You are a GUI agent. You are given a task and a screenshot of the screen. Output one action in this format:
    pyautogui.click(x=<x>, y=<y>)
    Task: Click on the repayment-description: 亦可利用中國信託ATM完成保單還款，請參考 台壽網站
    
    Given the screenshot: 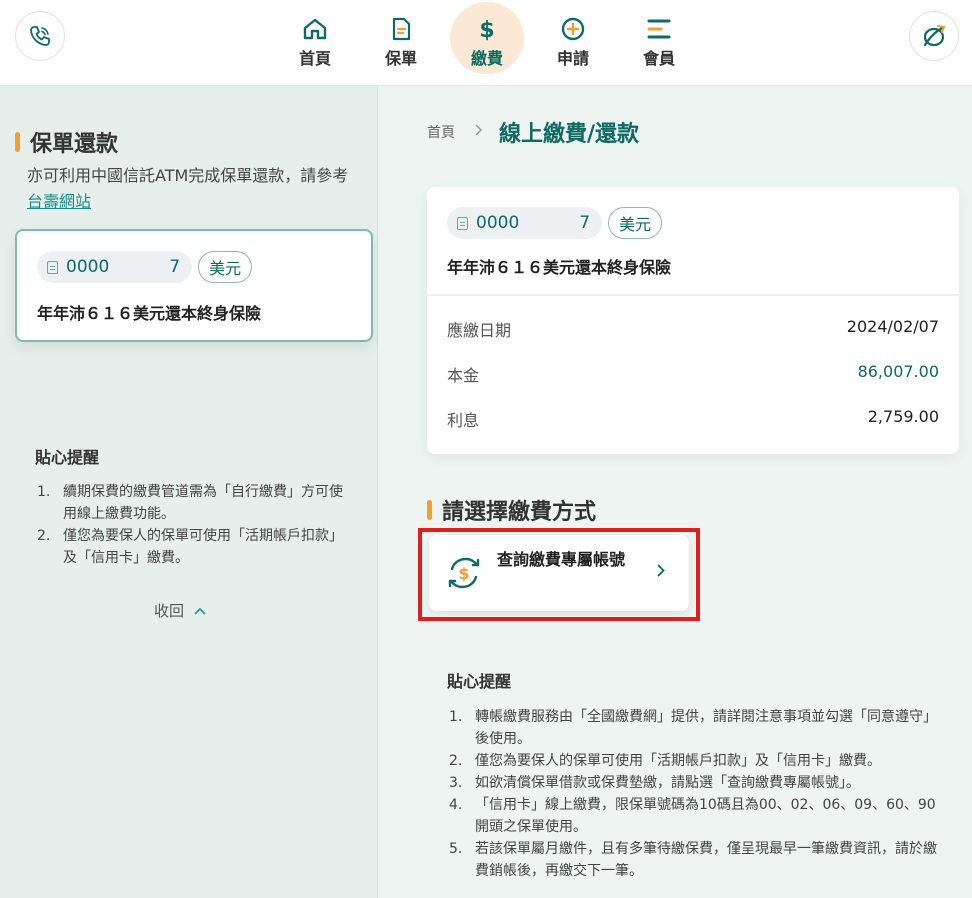 What is the action you would take?
    pyautogui.click(x=192, y=189)
    